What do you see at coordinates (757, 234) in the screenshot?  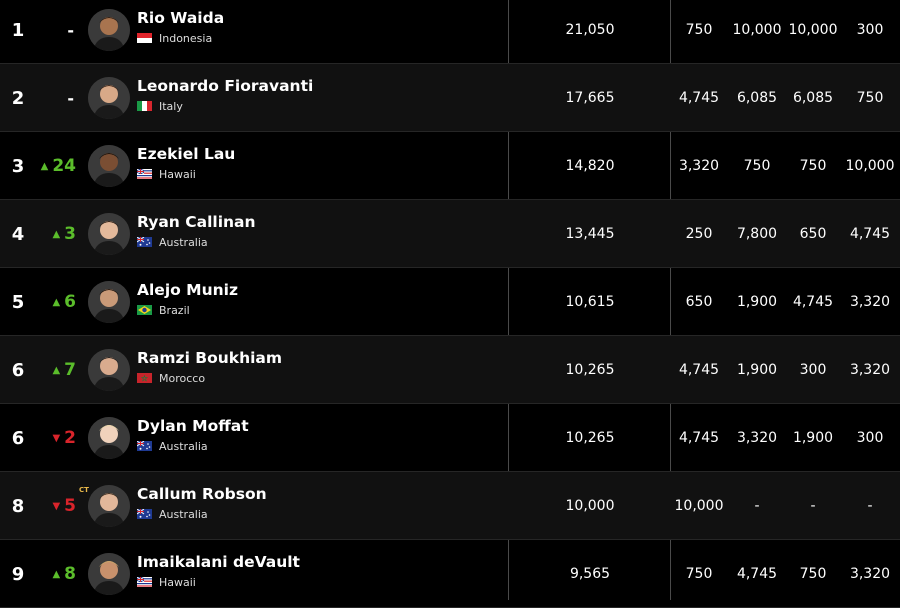 I see `event-2-points: 7,800` at bounding box center [757, 234].